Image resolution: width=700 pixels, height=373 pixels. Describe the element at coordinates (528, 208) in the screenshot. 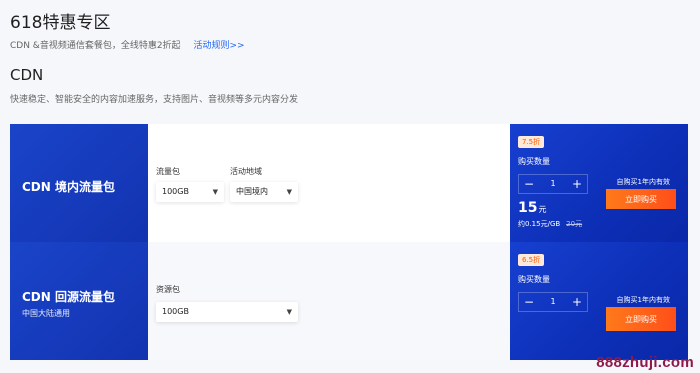

I see `price-amount: 15` at that location.